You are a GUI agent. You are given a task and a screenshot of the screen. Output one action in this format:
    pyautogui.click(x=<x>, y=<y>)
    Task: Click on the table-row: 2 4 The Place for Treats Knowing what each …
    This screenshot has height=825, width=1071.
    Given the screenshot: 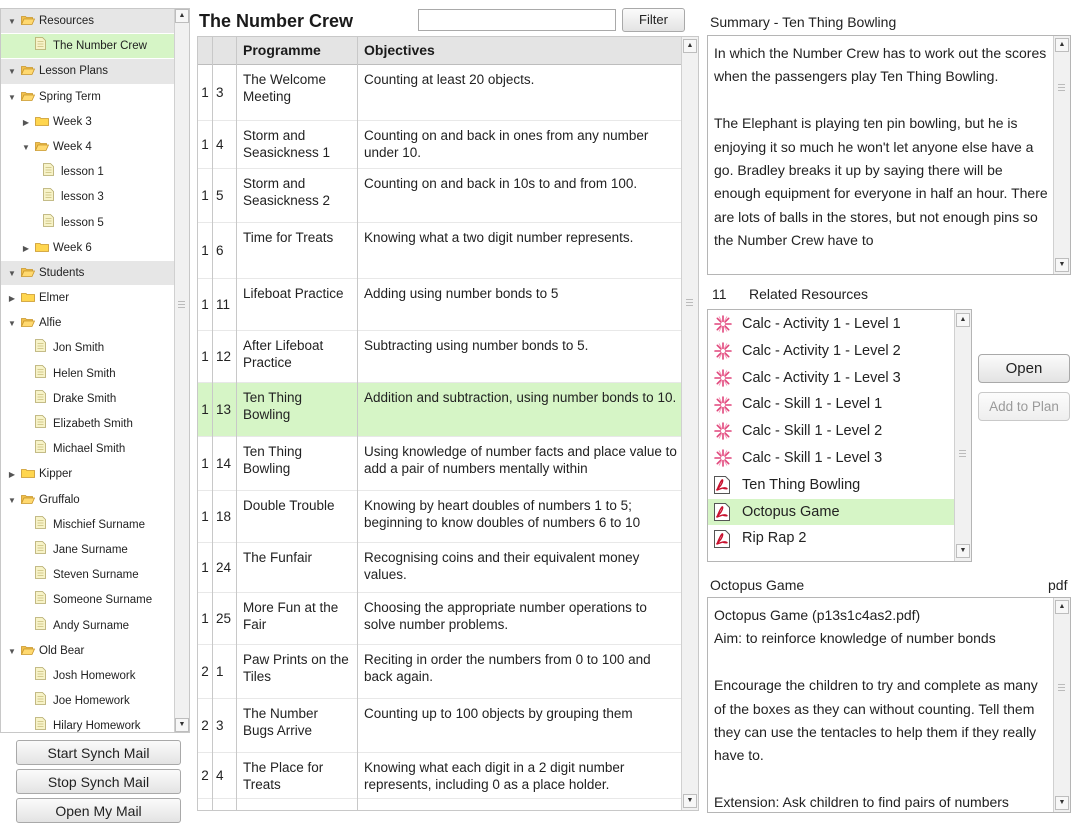 What is the action you would take?
    pyautogui.click(x=440, y=776)
    